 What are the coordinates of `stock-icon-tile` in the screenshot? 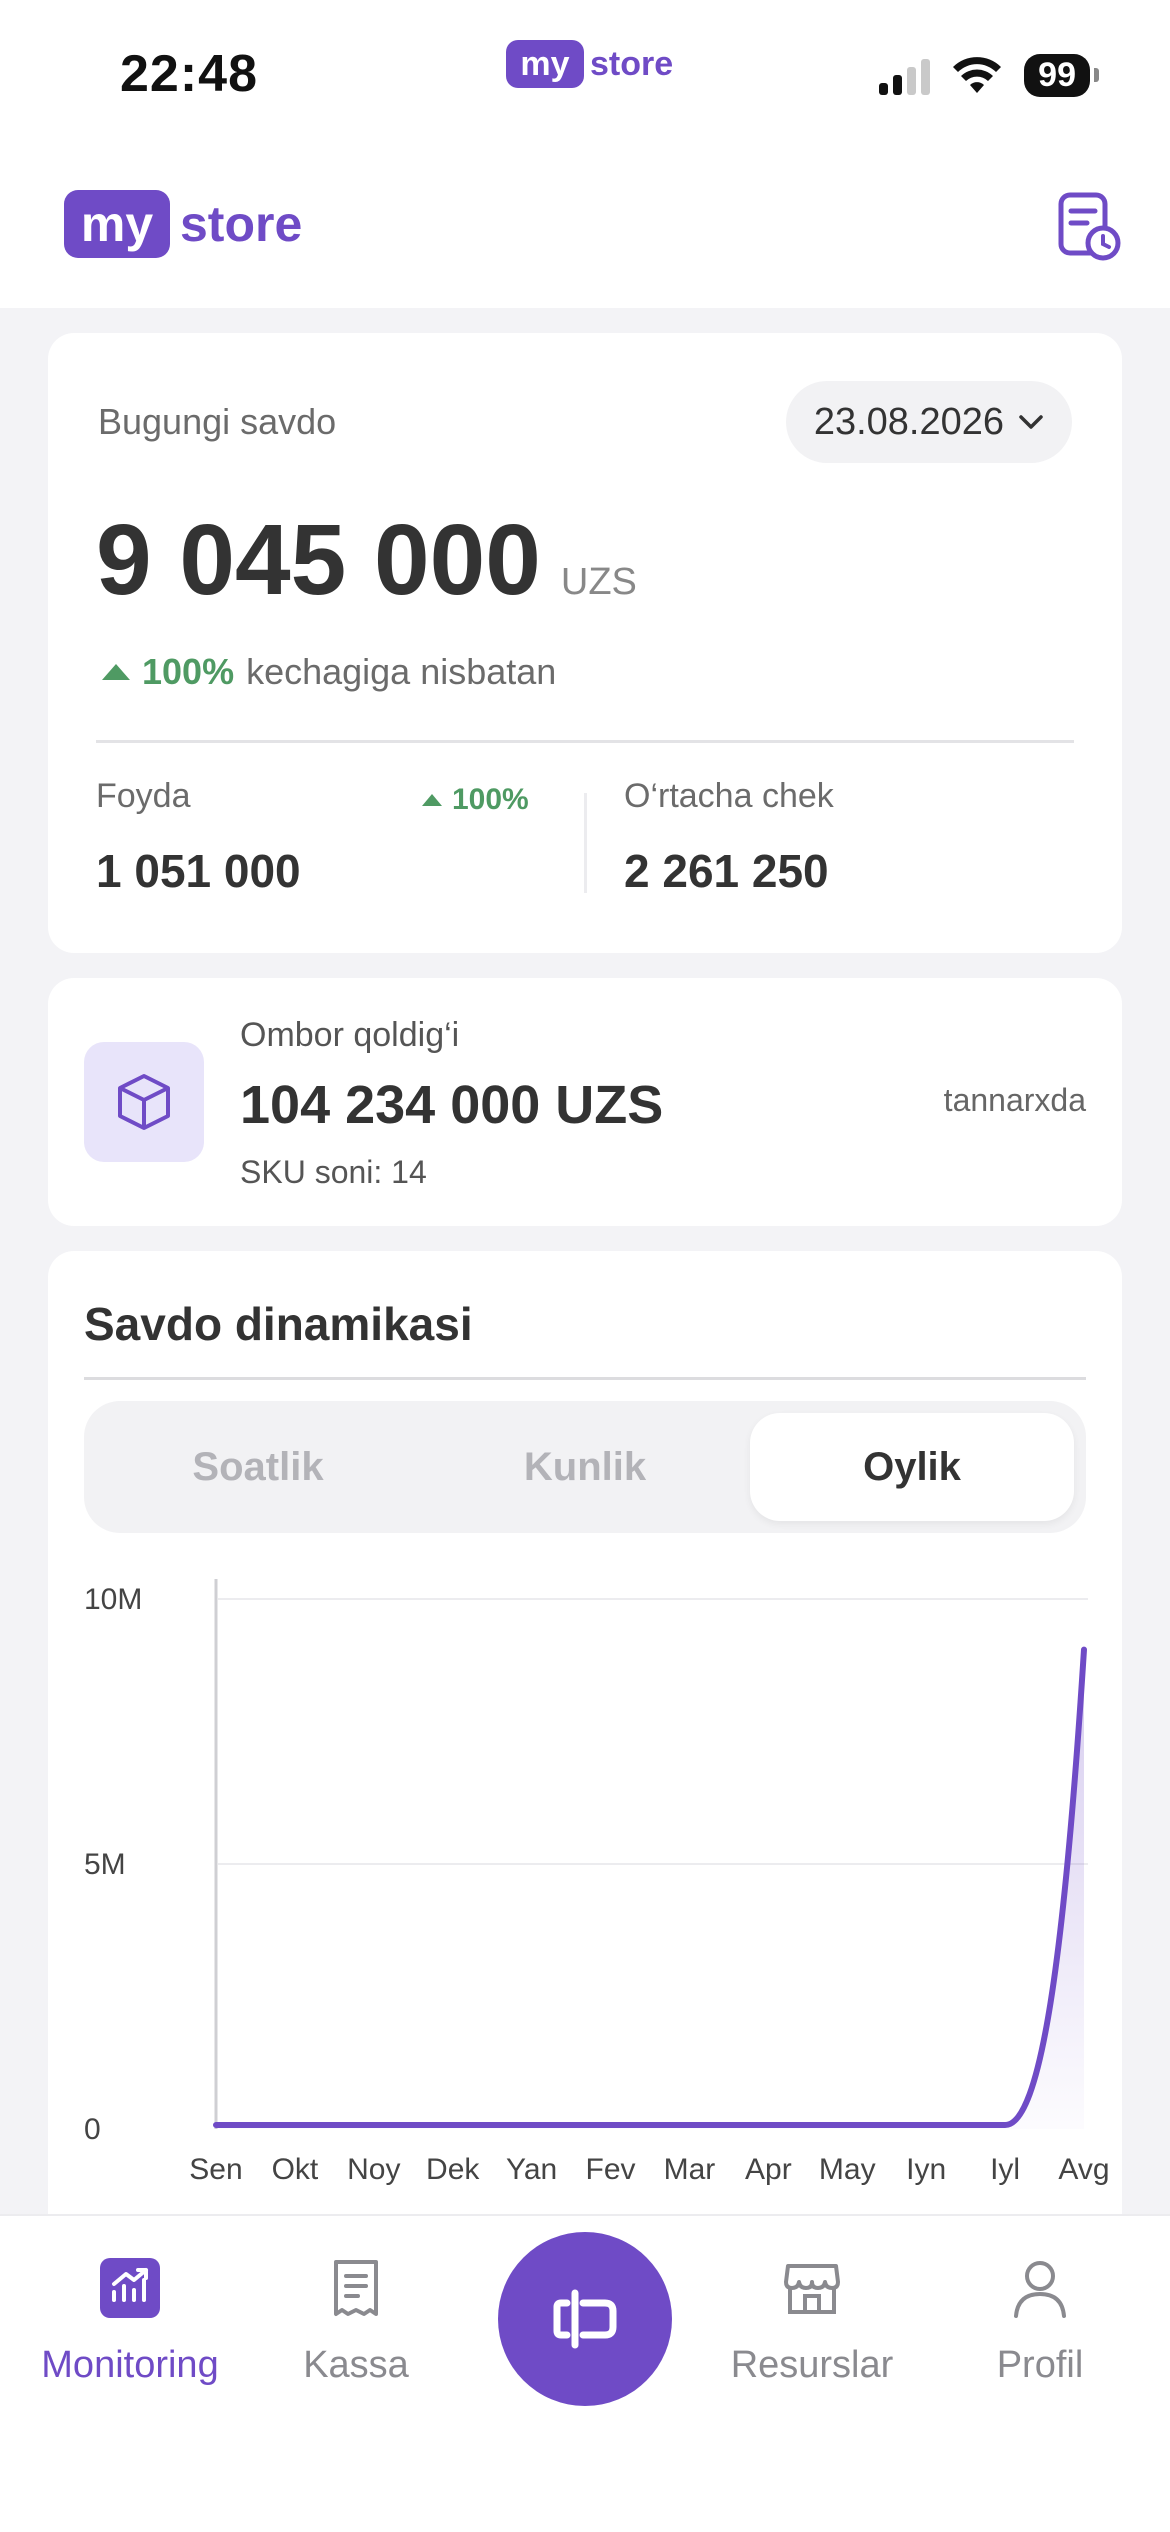 It's located at (144, 1102).